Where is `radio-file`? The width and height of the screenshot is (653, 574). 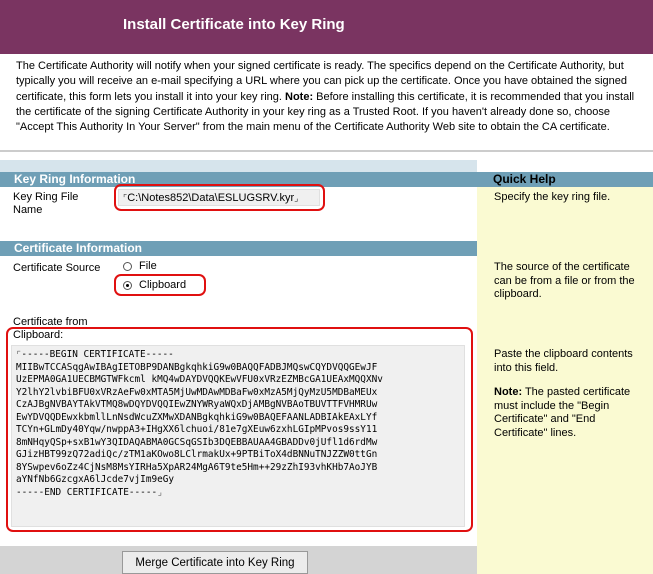 radio-file is located at coordinates (127, 266).